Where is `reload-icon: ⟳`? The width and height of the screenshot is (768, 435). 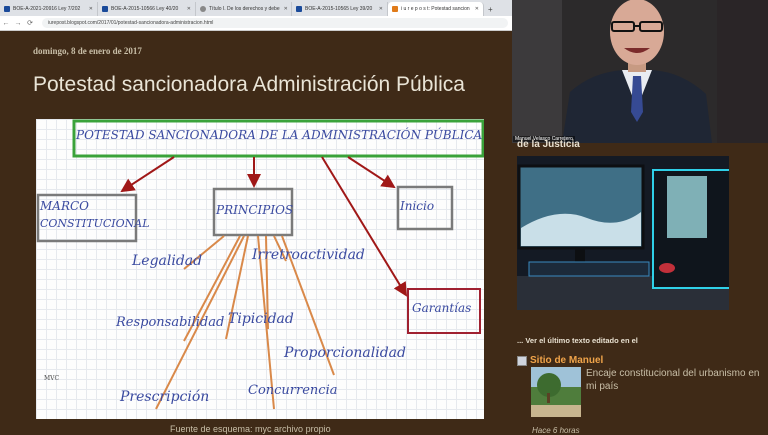
reload-icon: ⟳ is located at coordinates (30, 23).